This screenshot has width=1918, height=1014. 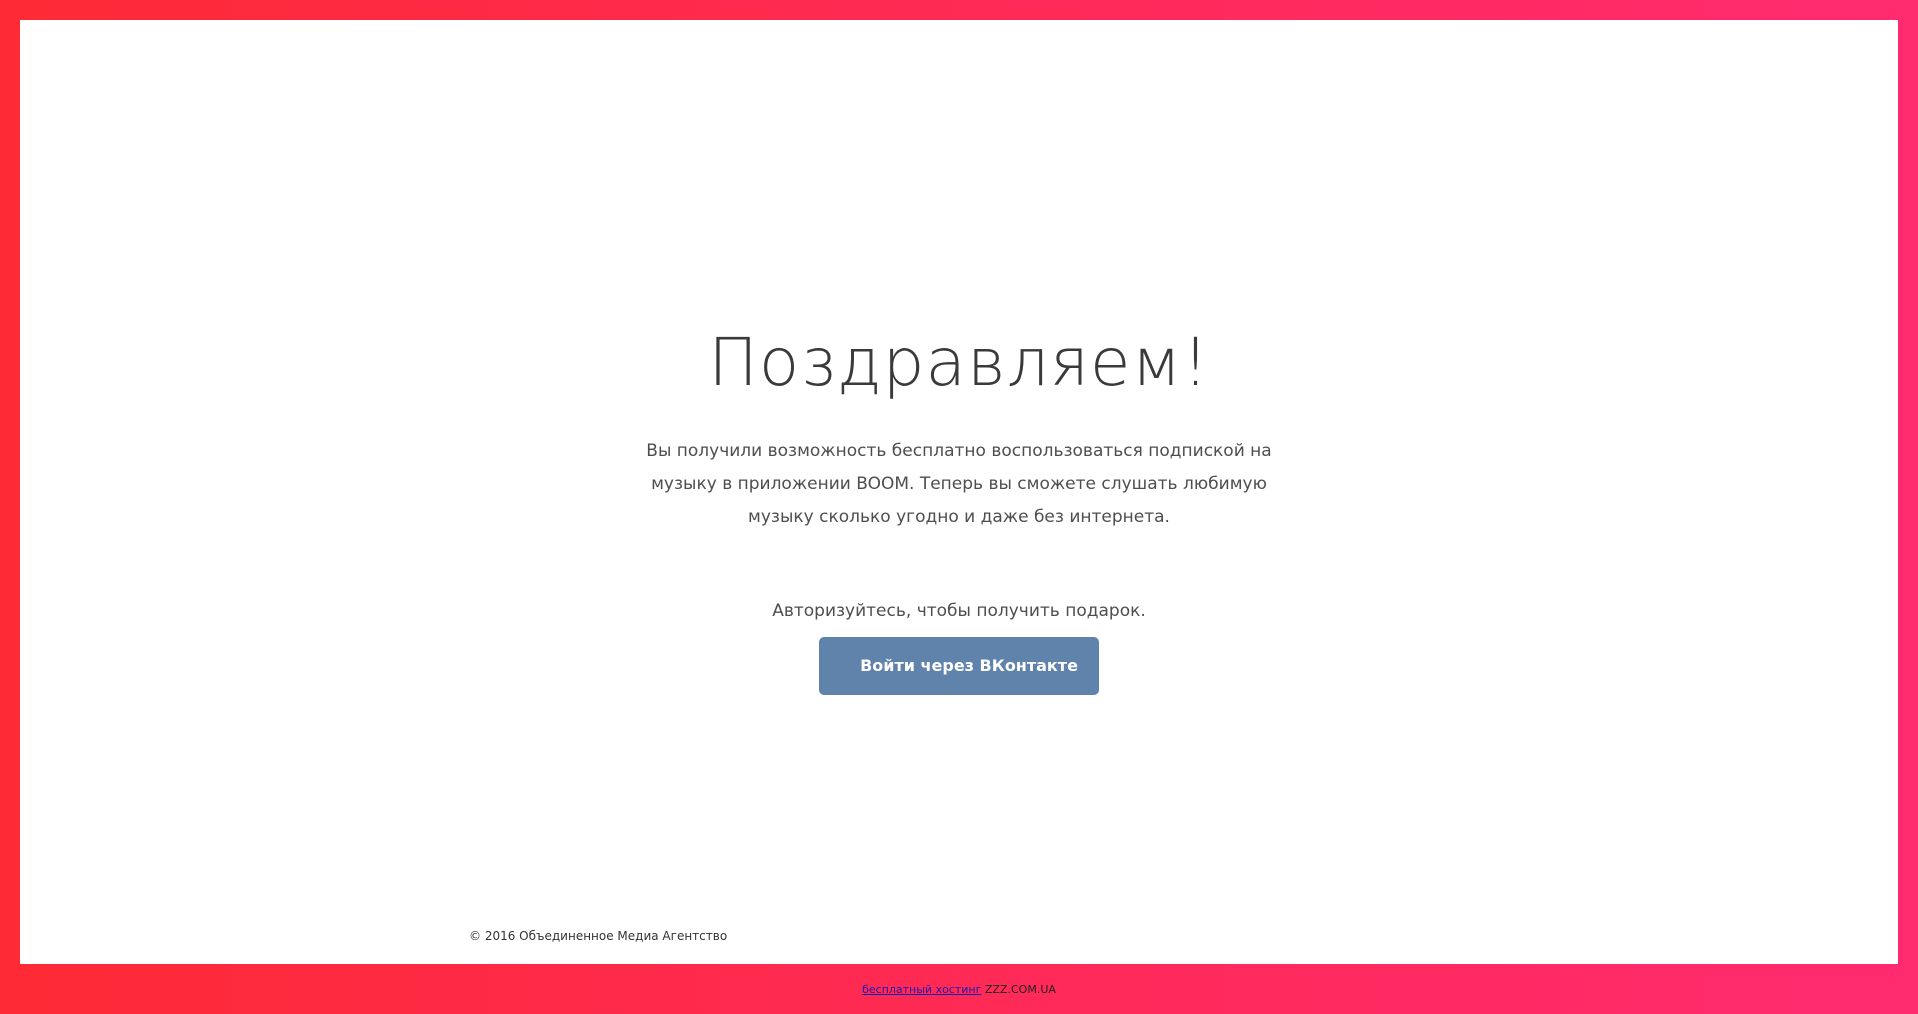 What do you see at coordinates (1020, 989) in the screenshot?
I see `hosting-brand: ZZZ.COM.UA` at bounding box center [1020, 989].